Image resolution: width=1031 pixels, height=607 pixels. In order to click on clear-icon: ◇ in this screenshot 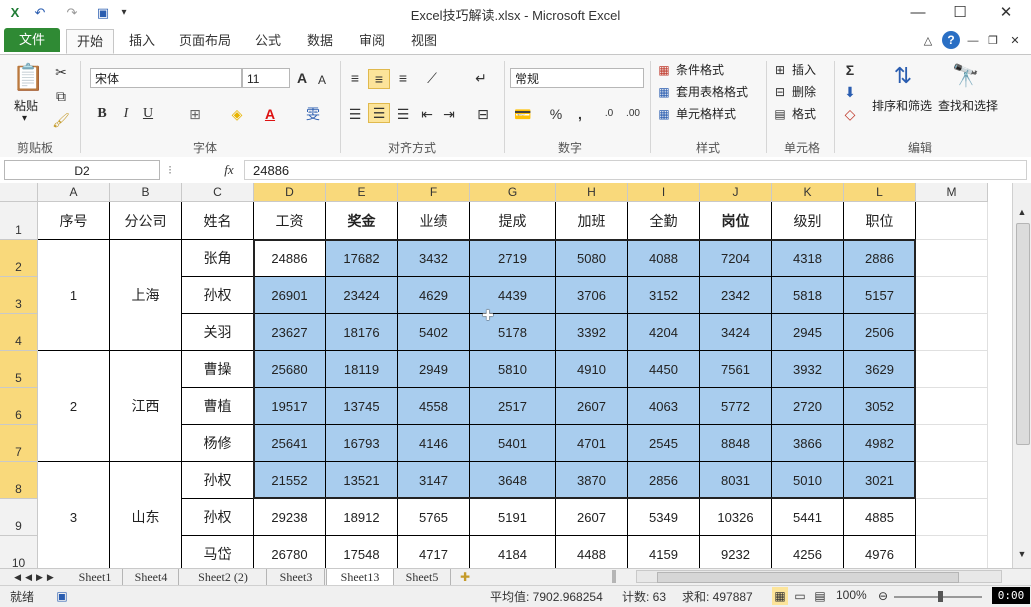, I will do `click(850, 114)`.